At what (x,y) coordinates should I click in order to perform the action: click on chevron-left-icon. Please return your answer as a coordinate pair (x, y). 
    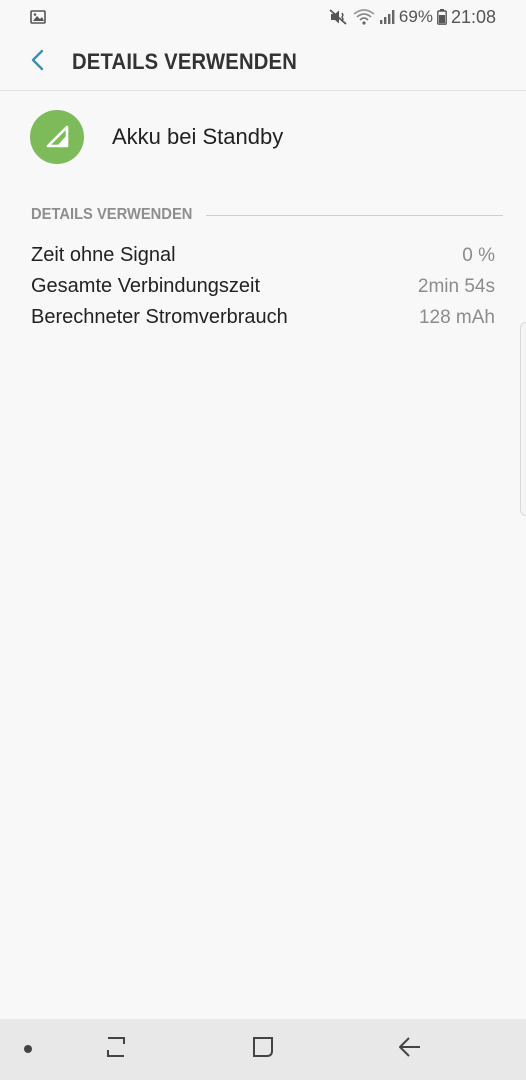
    Looking at the image, I should click on (37, 62).